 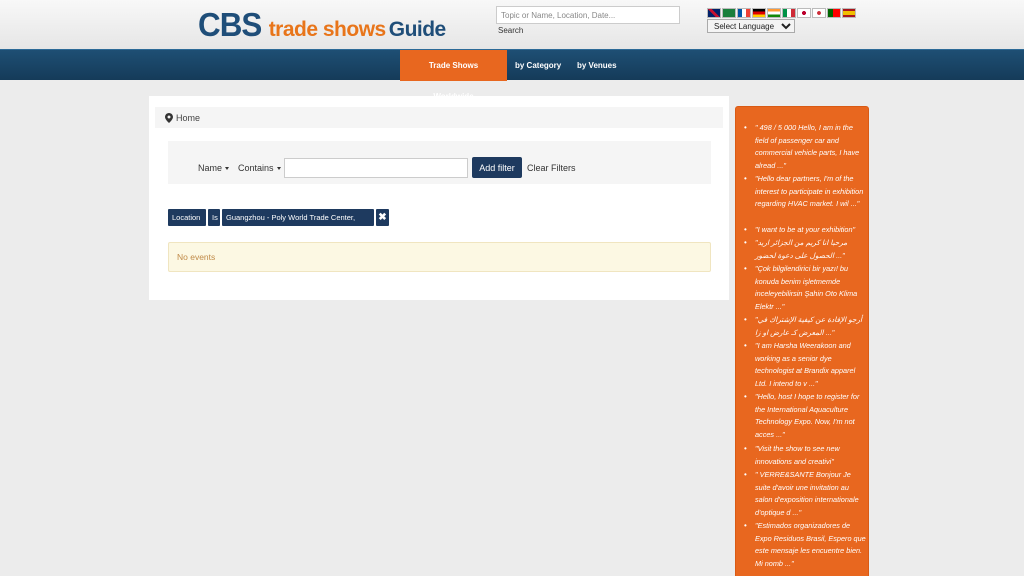 What do you see at coordinates (805, 230) in the screenshot?
I see `testimonial-item: • "I want to be at your exhibition"` at bounding box center [805, 230].